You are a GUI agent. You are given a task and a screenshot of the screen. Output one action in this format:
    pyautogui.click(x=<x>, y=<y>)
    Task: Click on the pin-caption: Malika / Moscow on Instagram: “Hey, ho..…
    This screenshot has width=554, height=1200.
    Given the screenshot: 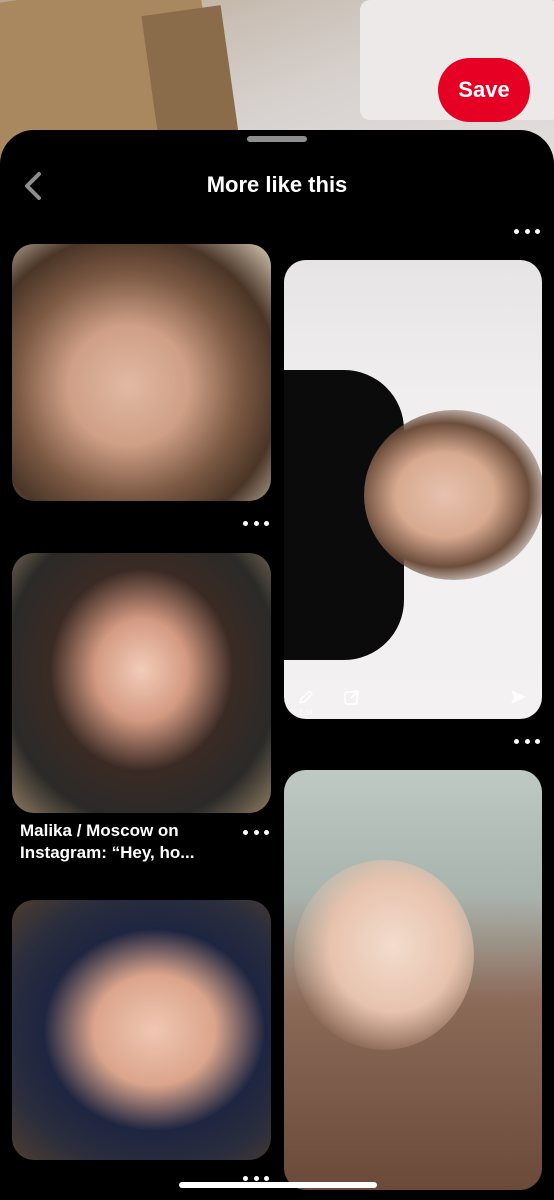 What is the action you would take?
    pyautogui.click(x=135, y=842)
    